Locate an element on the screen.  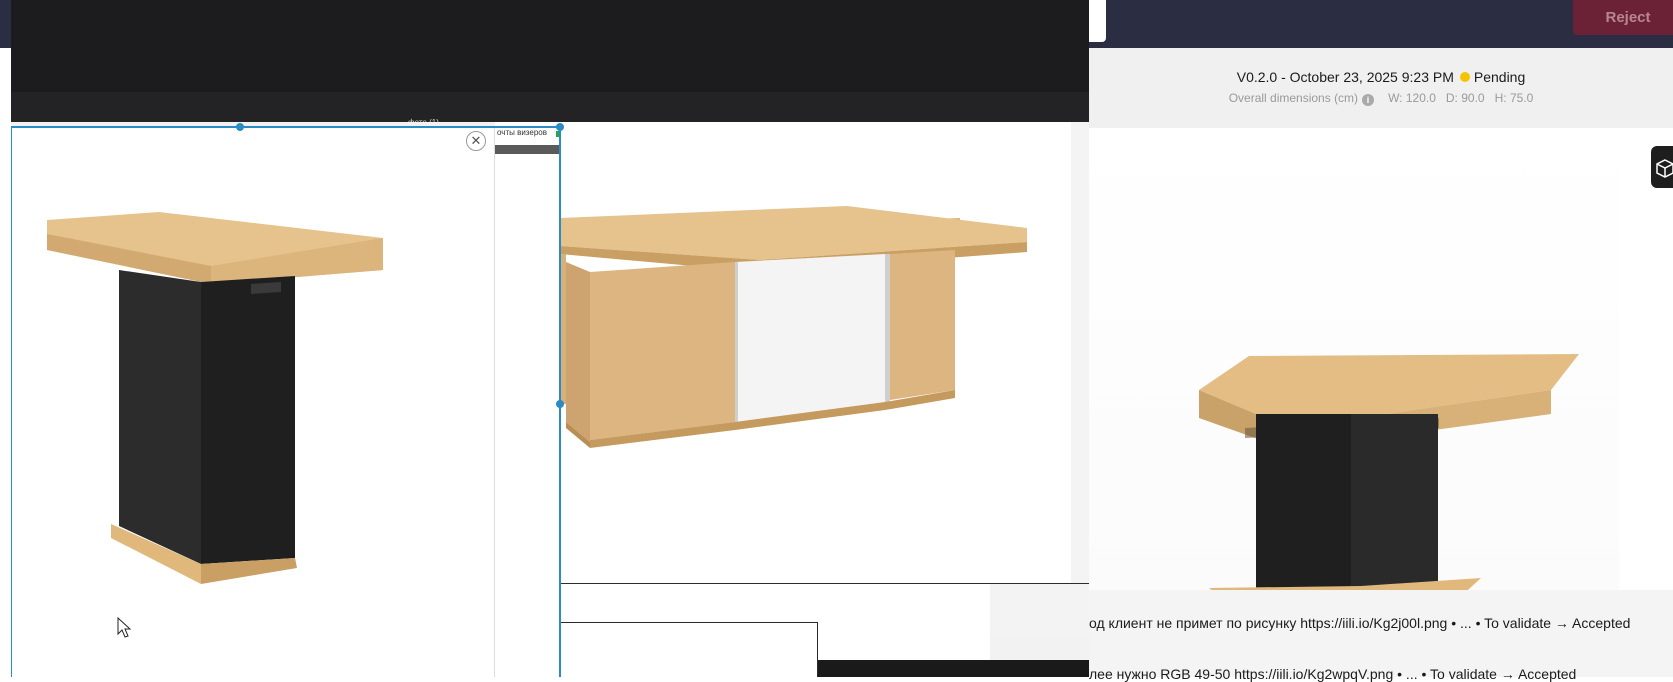
version-line: V0.2.0 - October 23, 2025 9:23 PM Pending is located at coordinates (1381, 77).